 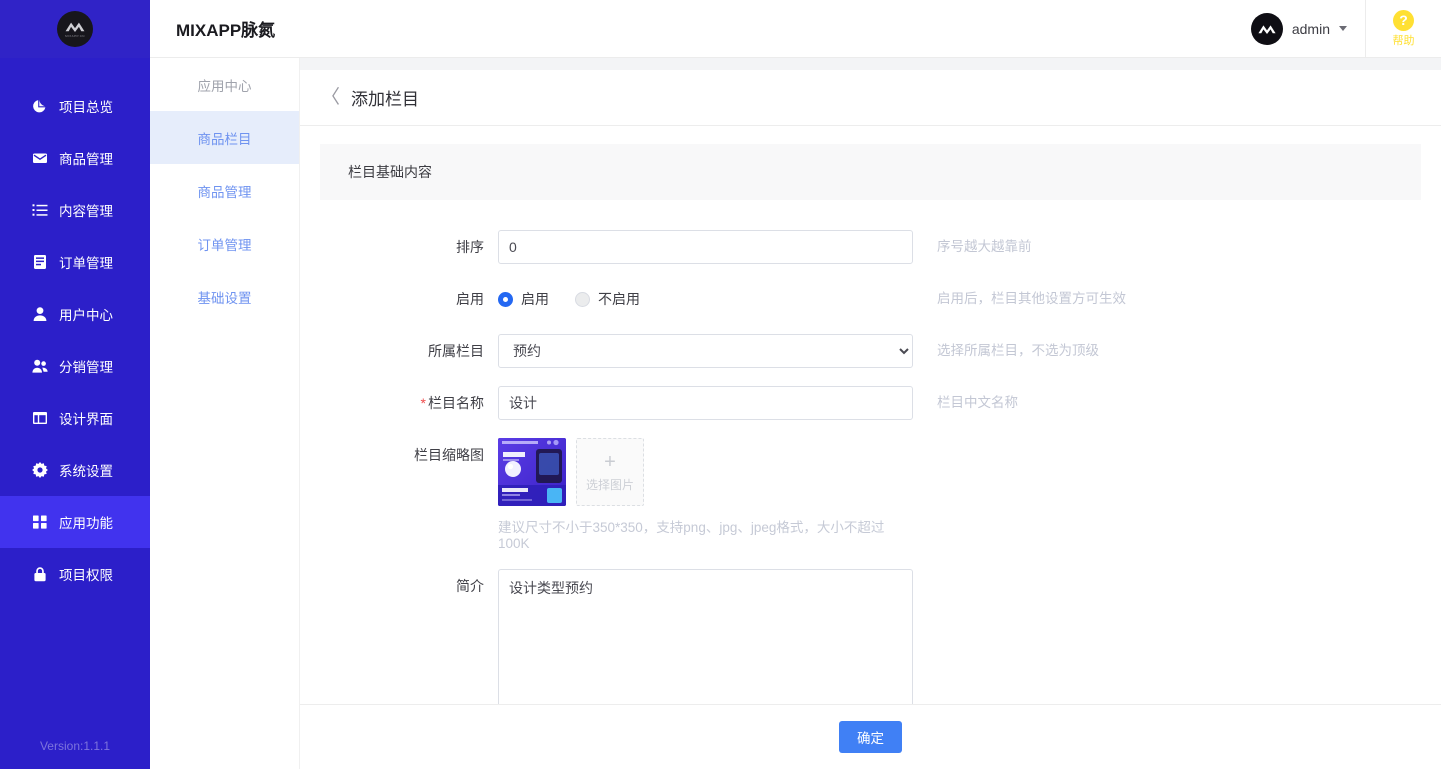 I want to click on enable-radio-no: 不启用, so click(x=607, y=299).